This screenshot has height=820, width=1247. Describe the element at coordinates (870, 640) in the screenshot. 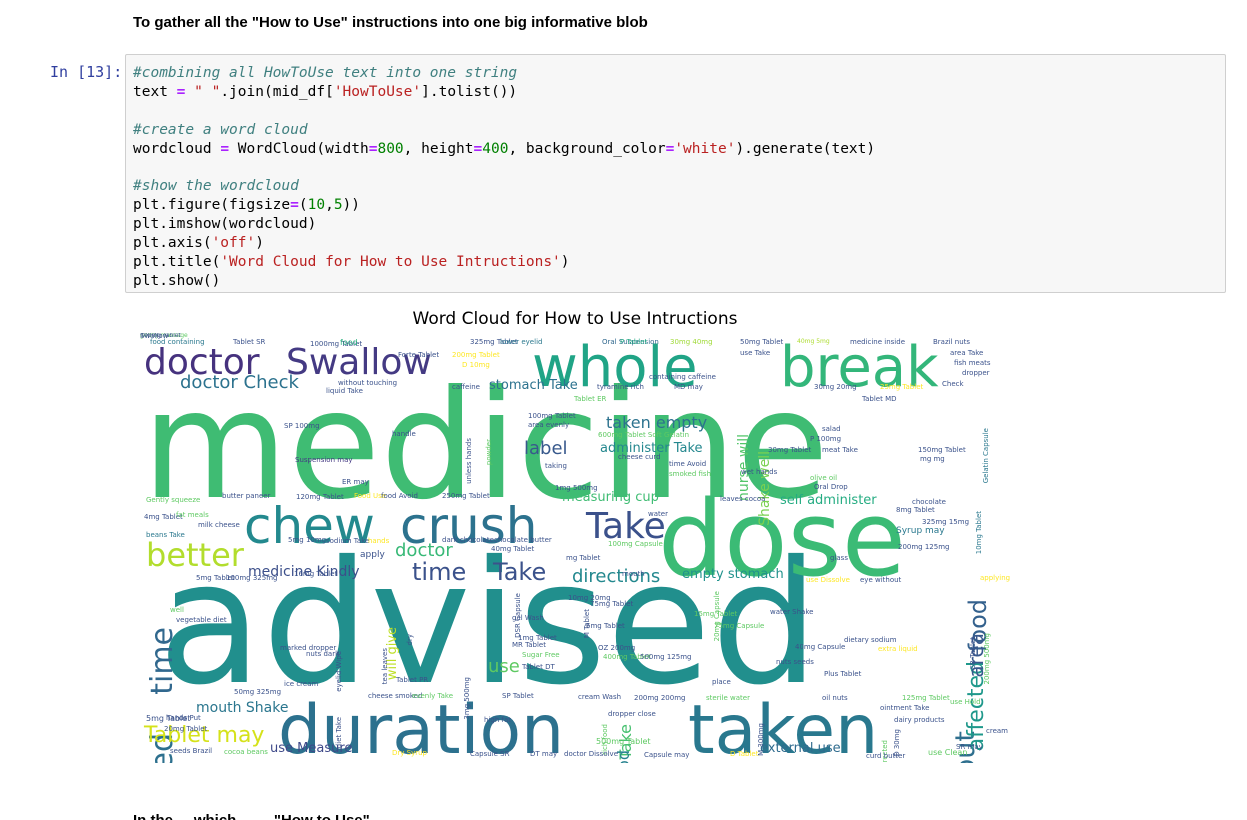

I see `wordcloud-word: dietary sodium` at that location.